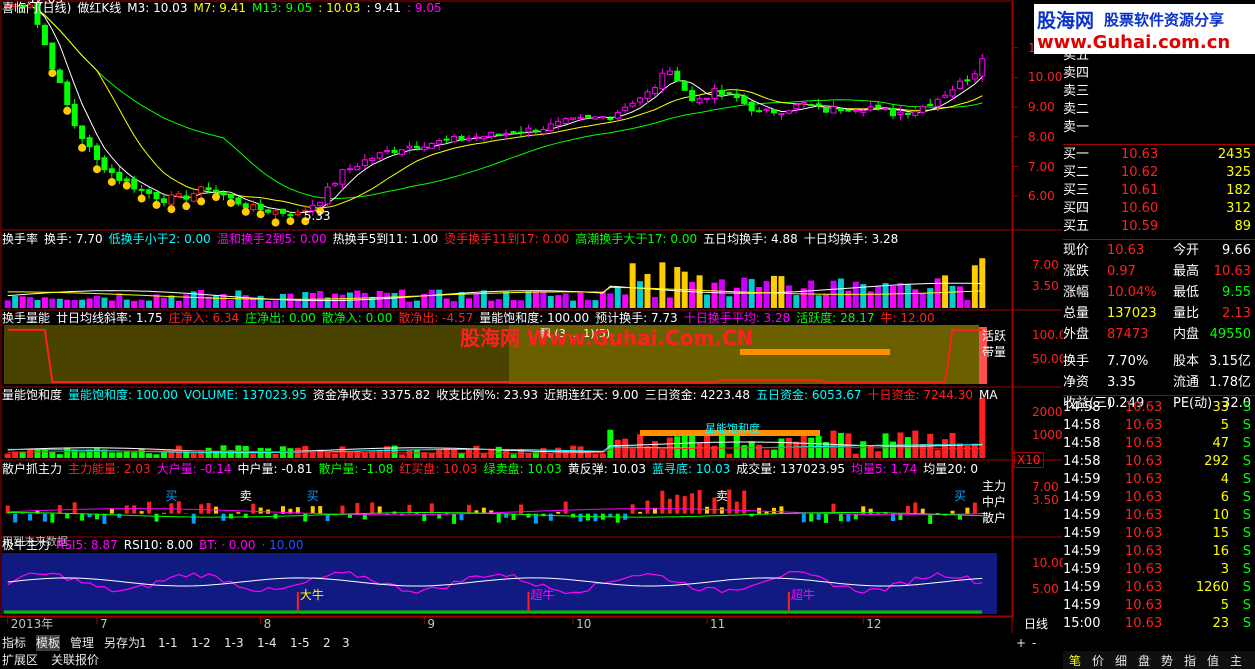 The height and width of the screenshot is (669, 1255). What do you see at coordinates (300, 643) in the screenshot?
I see `tab-9: 1-5` at bounding box center [300, 643].